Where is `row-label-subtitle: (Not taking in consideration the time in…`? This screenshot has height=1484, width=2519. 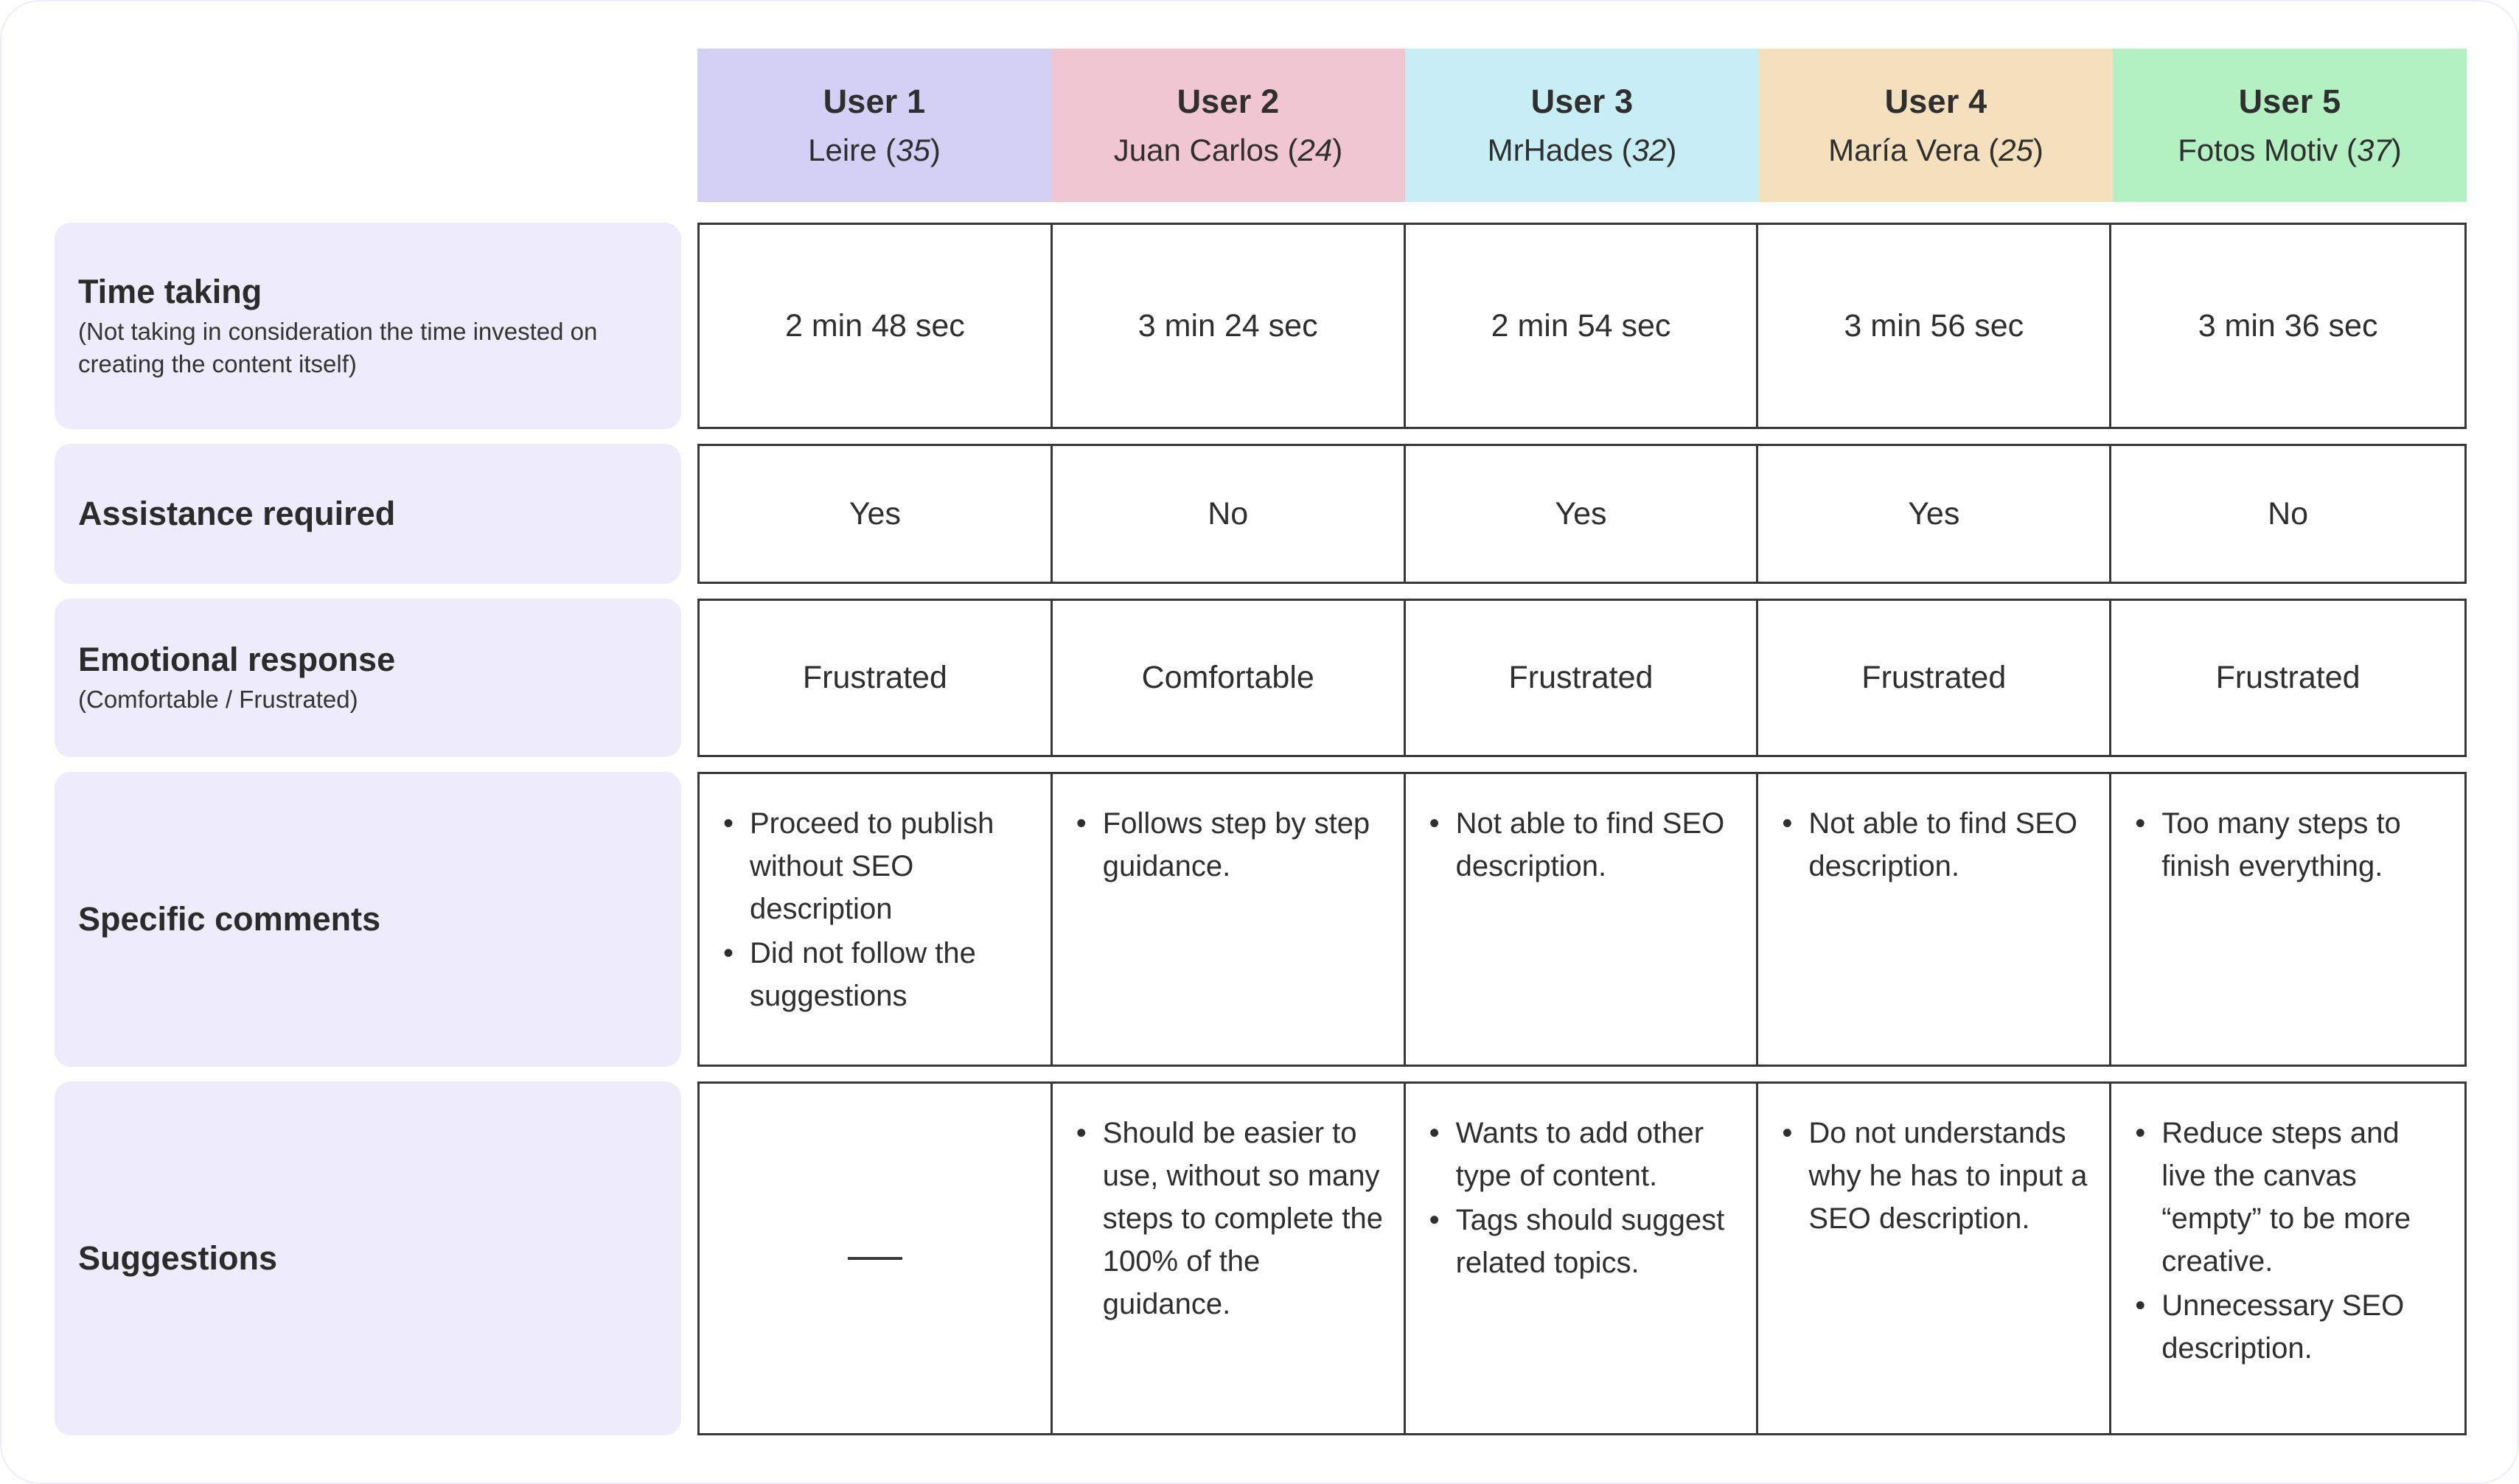
row-label-subtitle: (Not taking in consideration the time in… is located at coordinates (338, 348).